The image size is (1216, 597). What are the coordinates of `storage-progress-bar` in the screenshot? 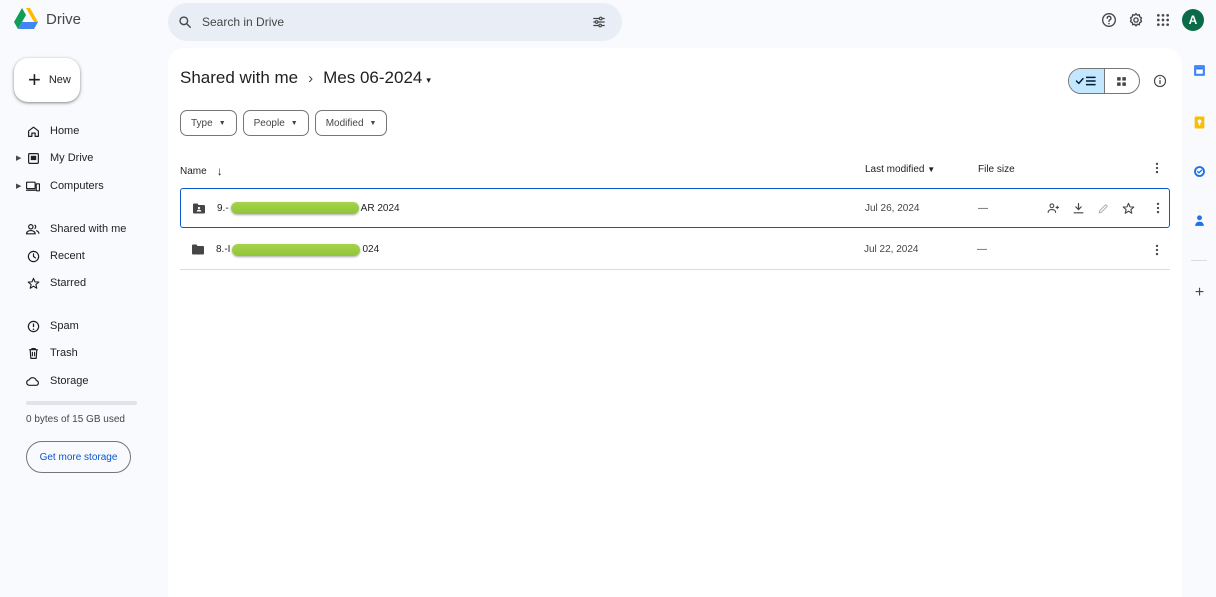 It's located at (81, 403).